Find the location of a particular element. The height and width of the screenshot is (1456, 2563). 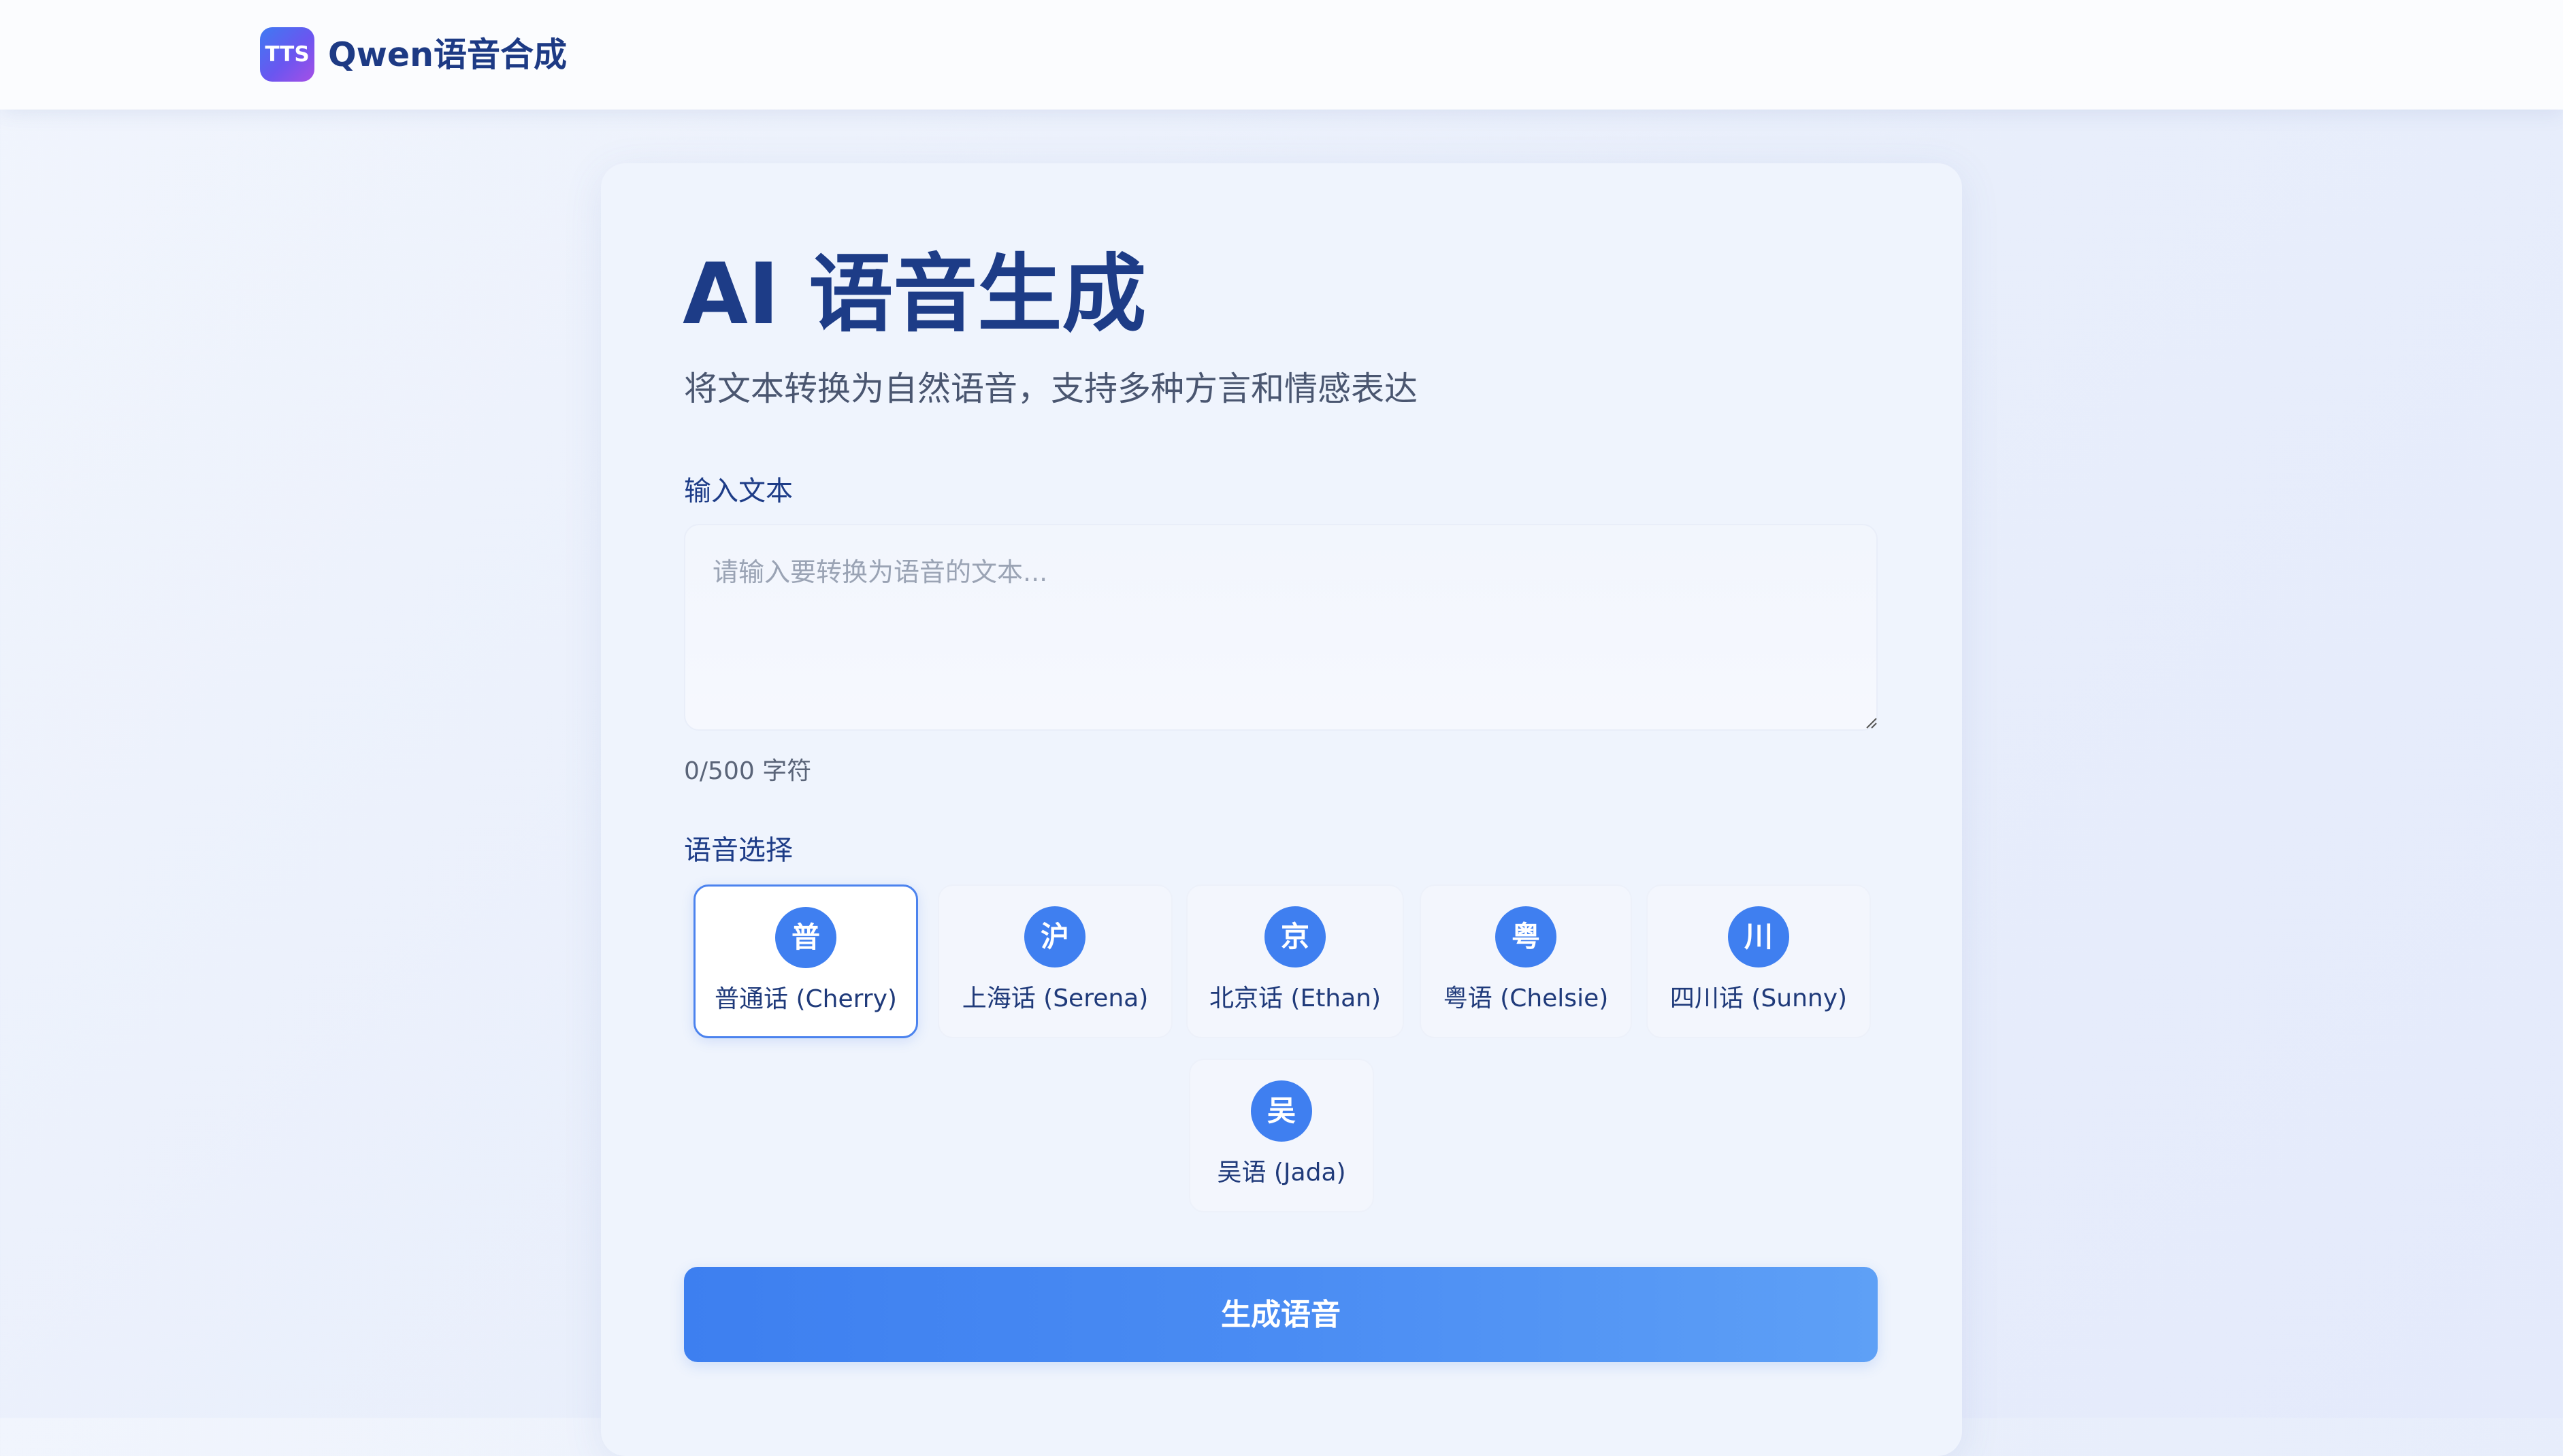

voice-option-jada: 吴 吴语 (Jada) is located at coordinates (1282, 1135).